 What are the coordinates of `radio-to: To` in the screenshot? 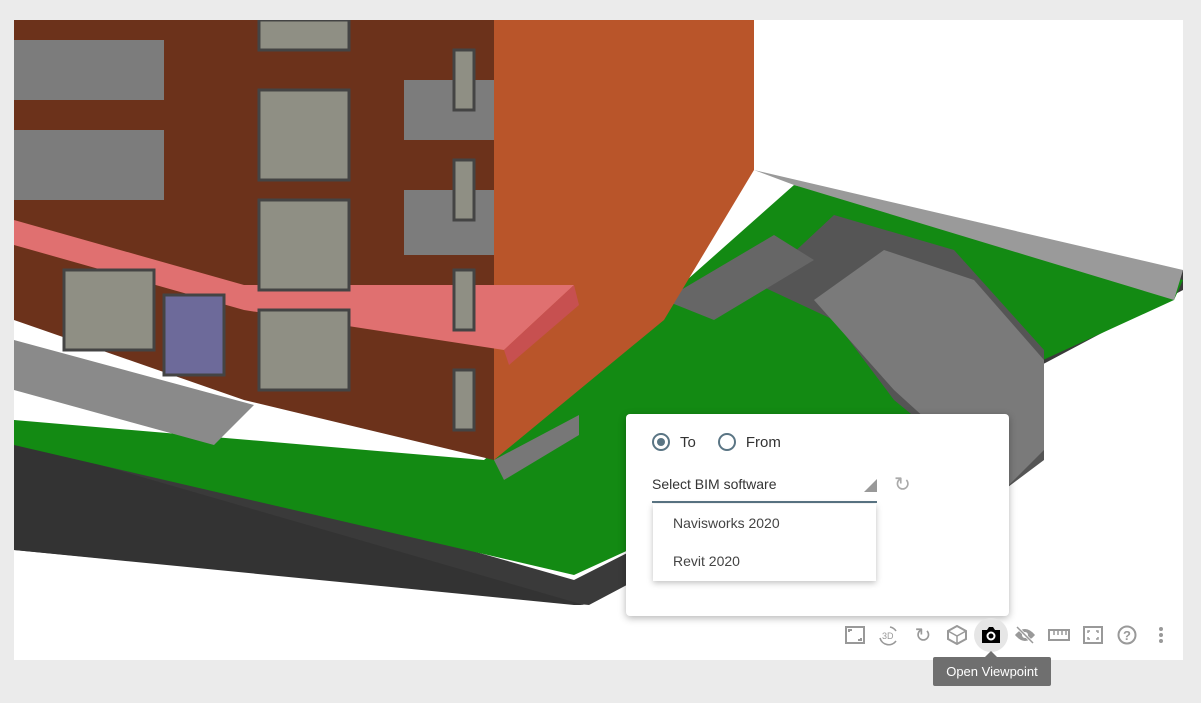 It's located at (674, 442).